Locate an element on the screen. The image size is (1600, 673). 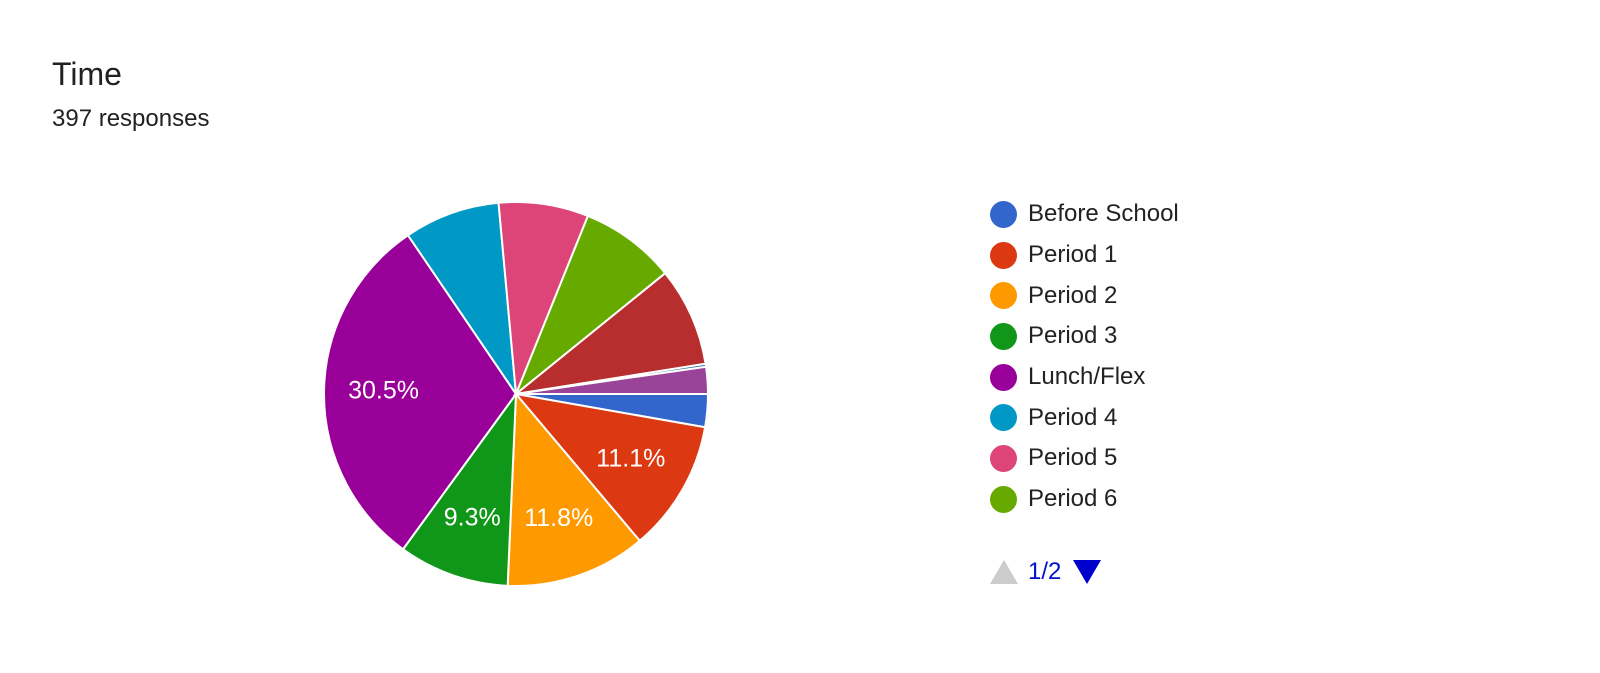
legend-item: Period 1 is located at coordinates (1084, 255).